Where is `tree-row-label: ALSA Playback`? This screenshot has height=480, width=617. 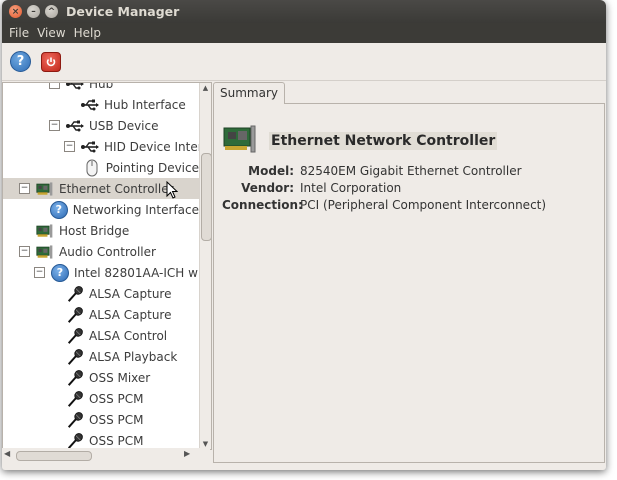
tree-row-label: ALSA Playback is located at coordinates (133, 356).